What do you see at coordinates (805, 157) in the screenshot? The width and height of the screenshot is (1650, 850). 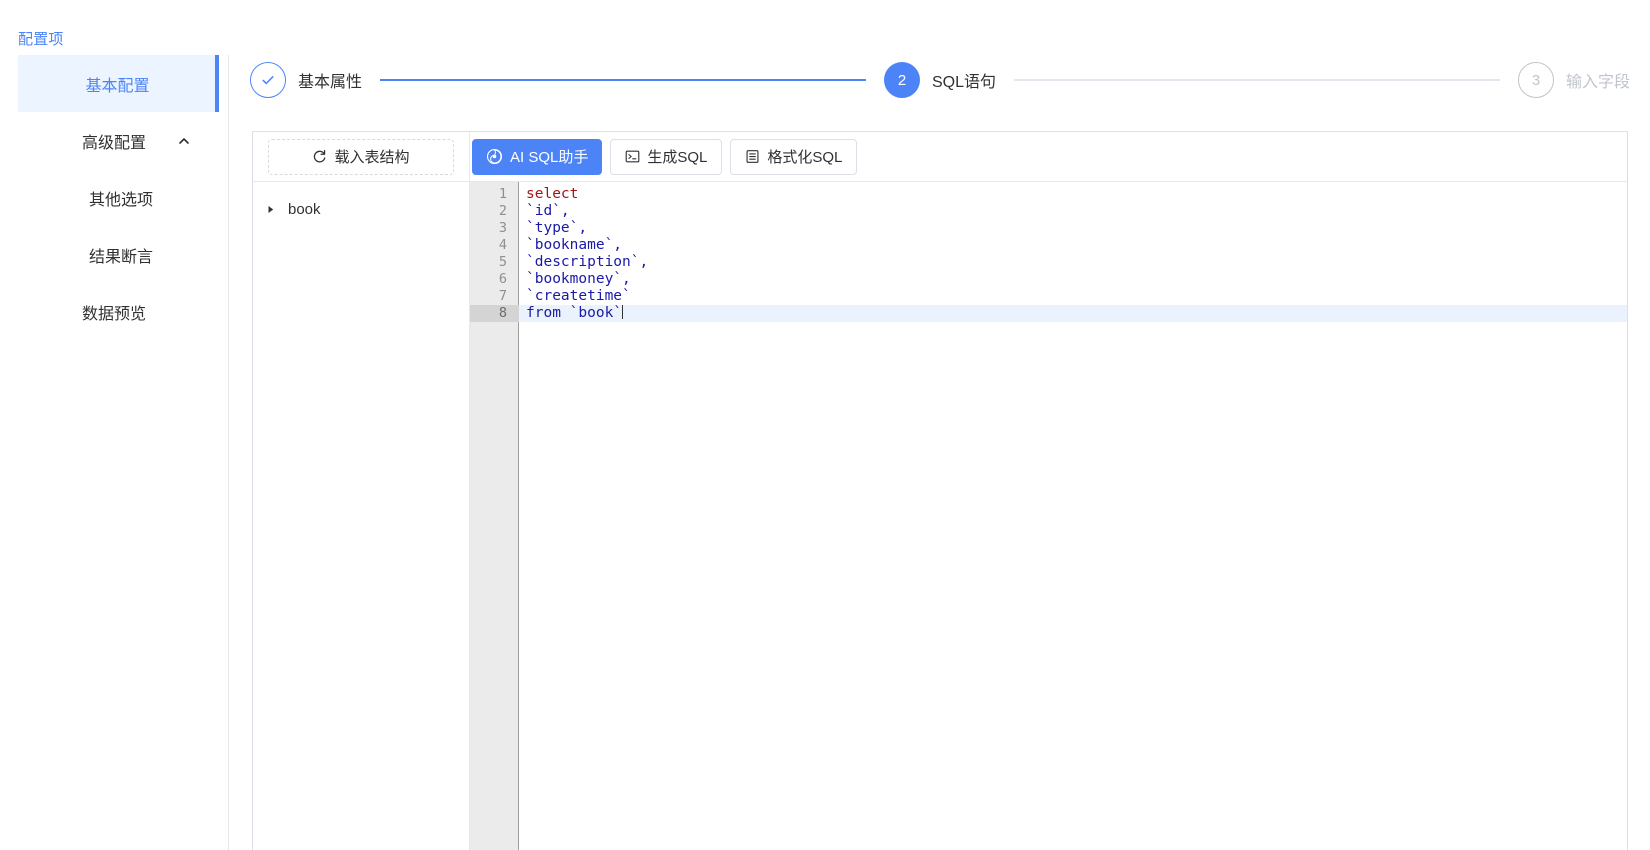 I see `format-sql-label: 格式化SQL` at bounding box center [805, 157].